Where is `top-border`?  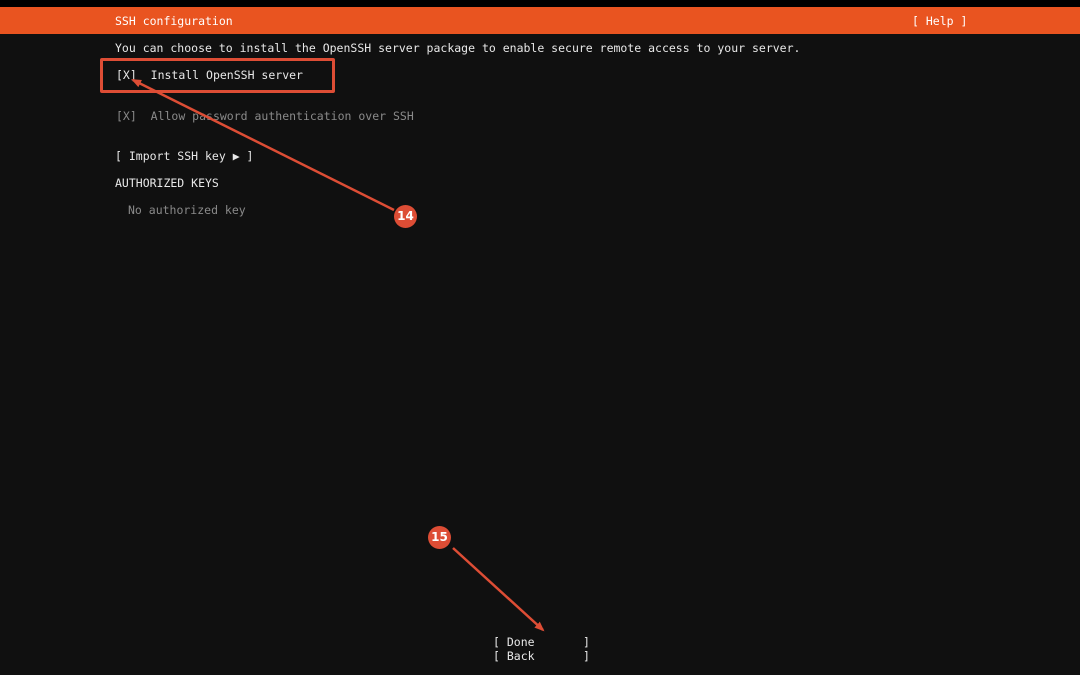 top-border is located at coordinates (540, 3).